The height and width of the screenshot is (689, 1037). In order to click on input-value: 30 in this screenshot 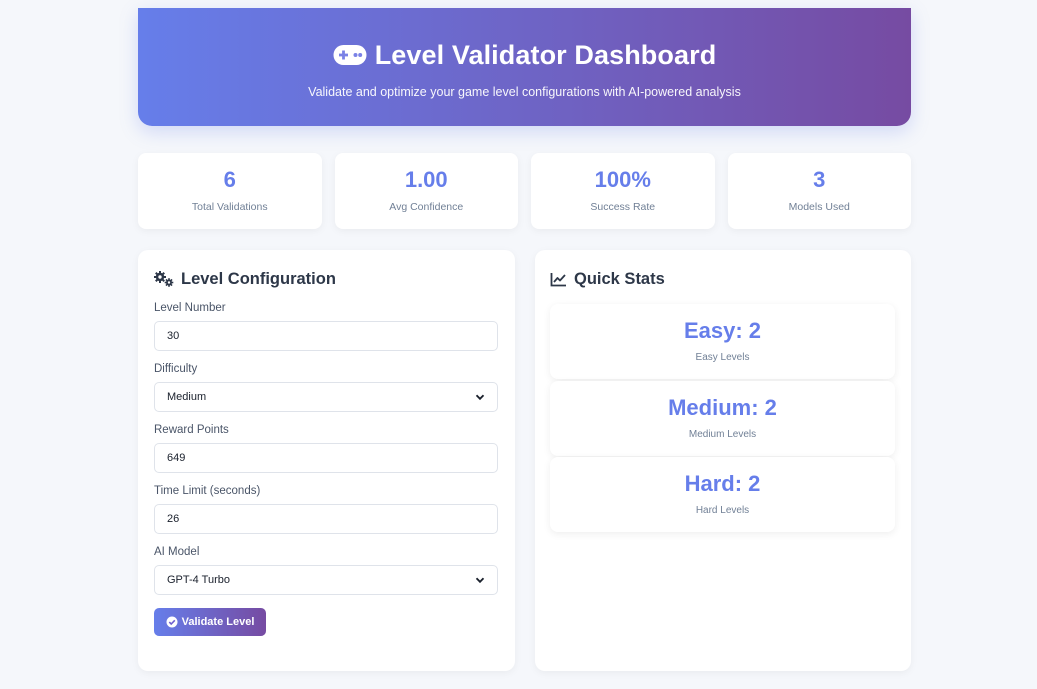, I will do `click(173, 336)`.